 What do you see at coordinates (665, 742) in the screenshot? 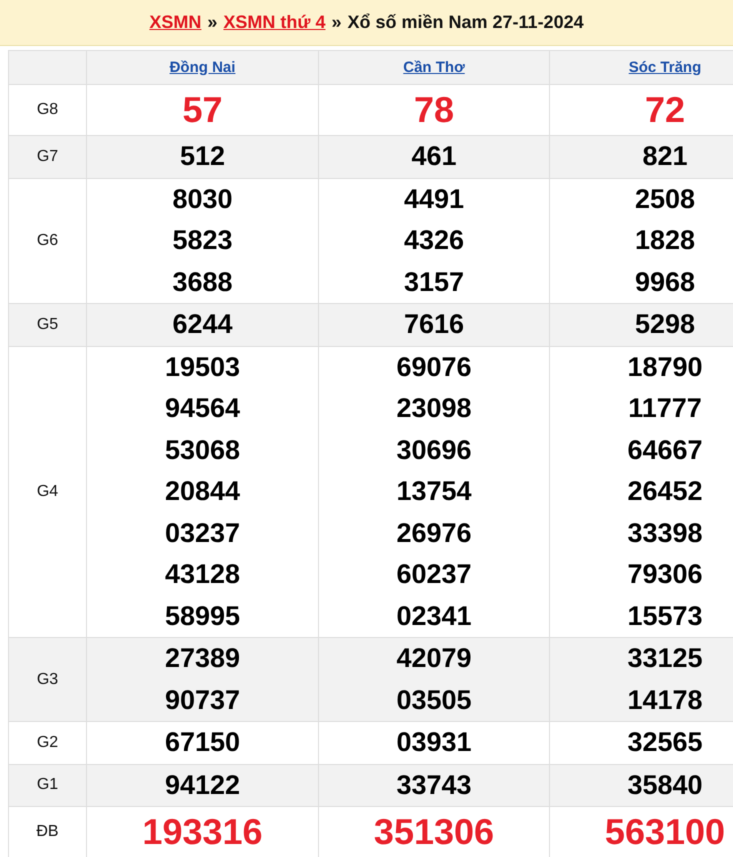
I see `prize-number: 32565` at bounding box center [665, 742].